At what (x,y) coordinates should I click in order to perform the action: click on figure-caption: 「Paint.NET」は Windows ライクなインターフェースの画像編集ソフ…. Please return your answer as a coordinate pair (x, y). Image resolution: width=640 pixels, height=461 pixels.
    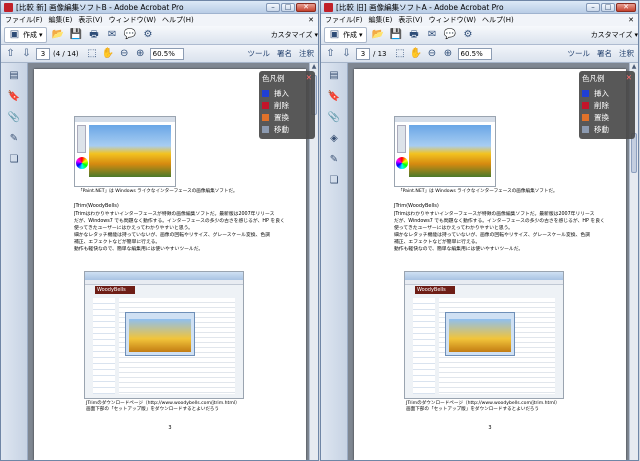
    Looking at the image, I should click on (478, 191).